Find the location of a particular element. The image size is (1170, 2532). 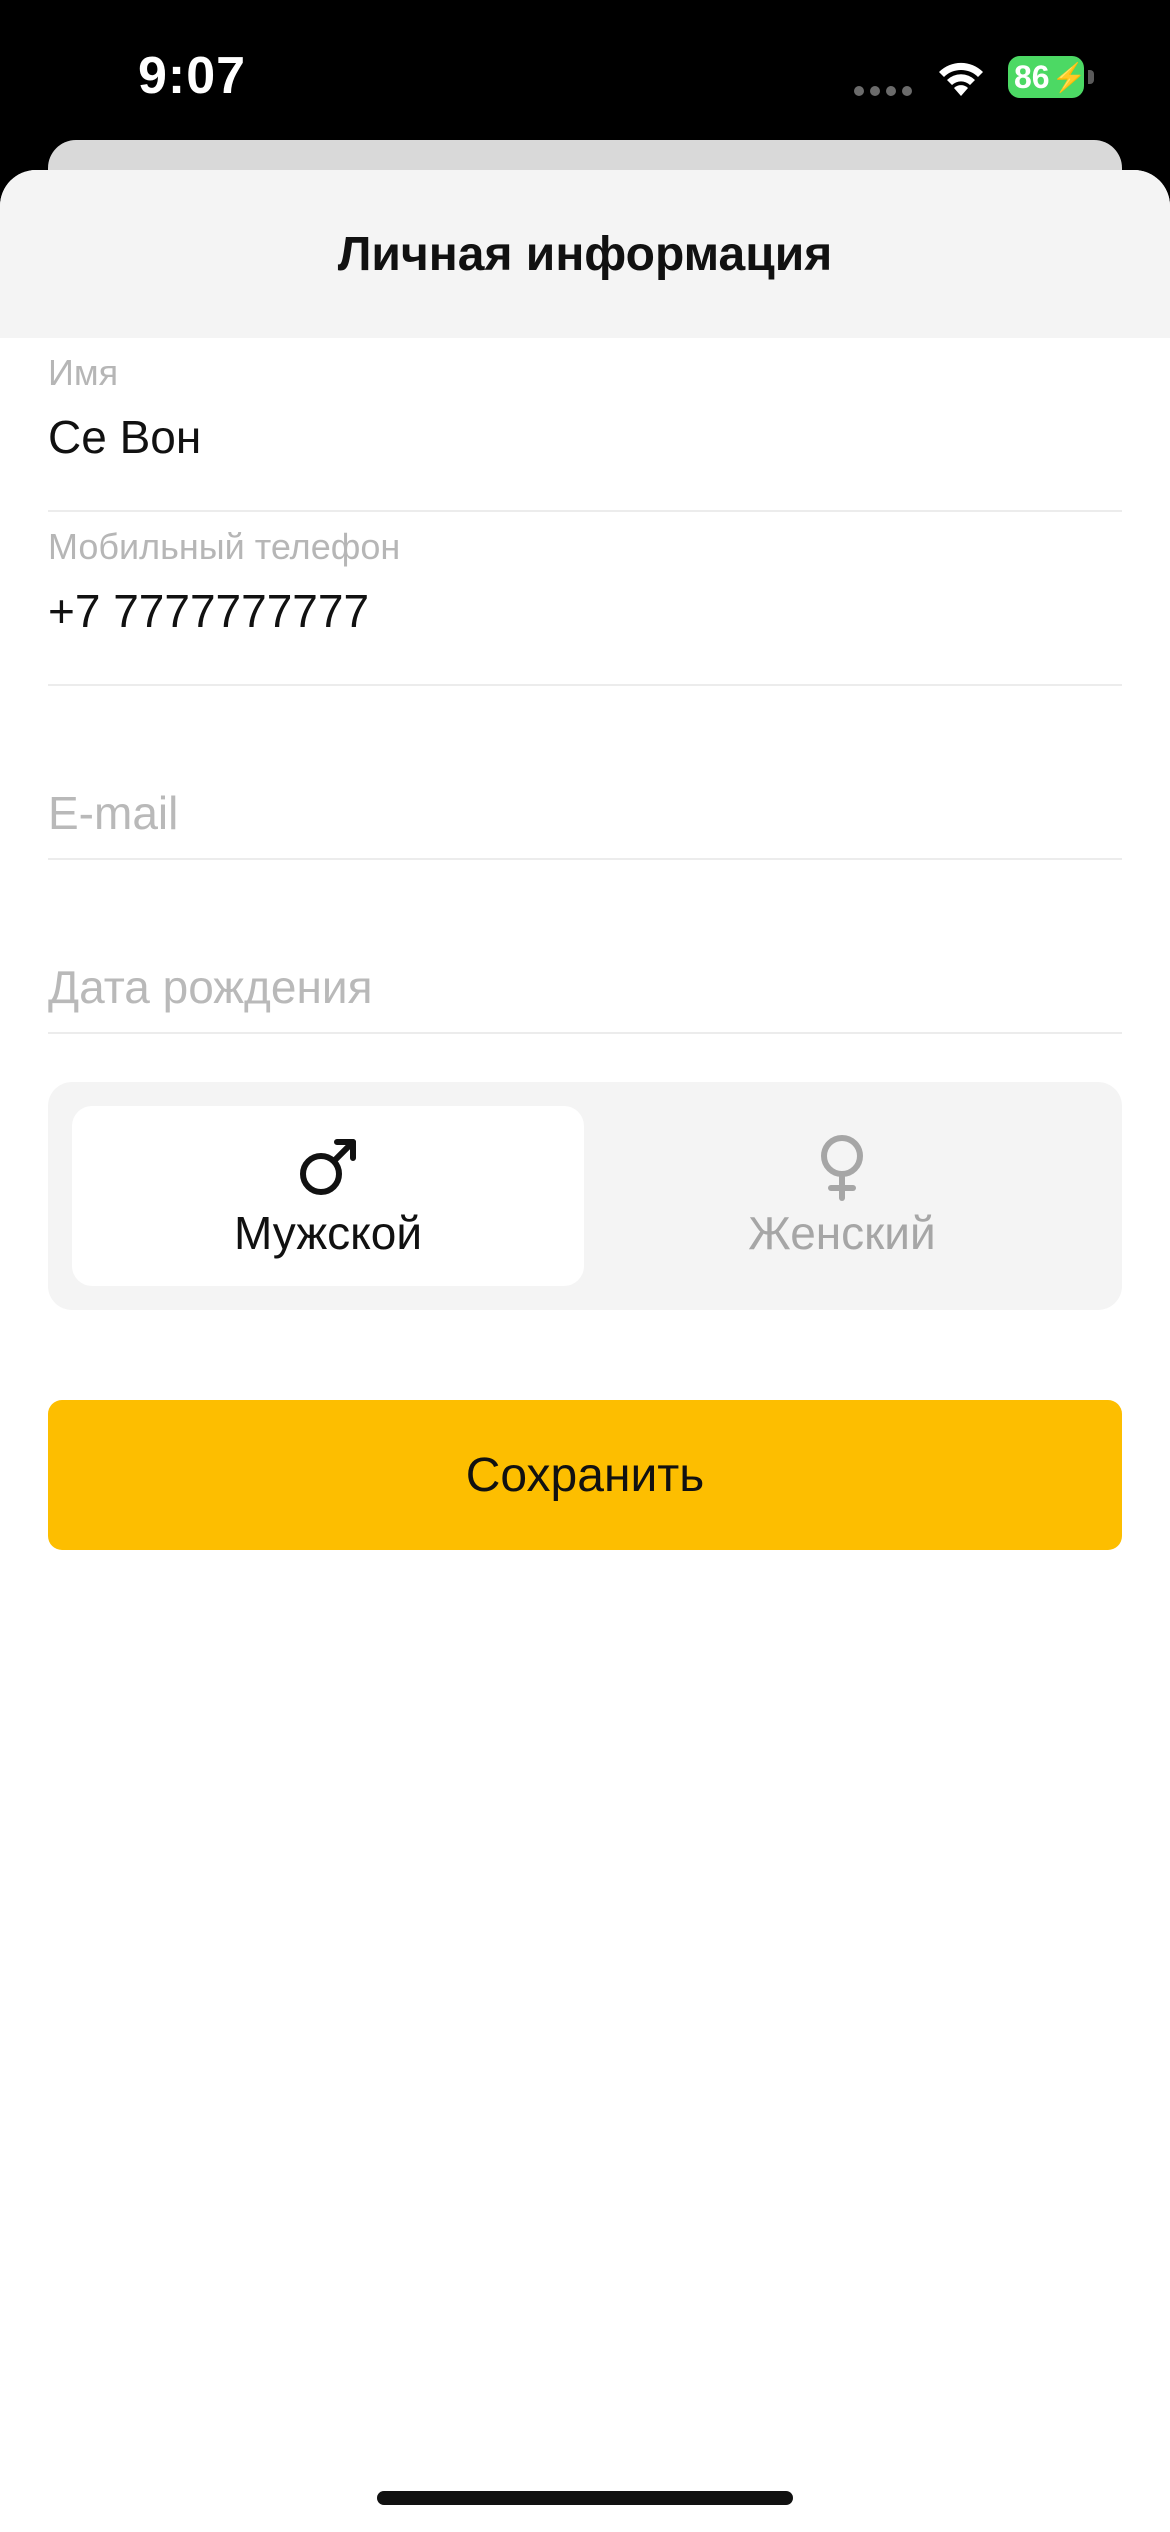

save-button: Сохранить is located at coordinates (585, 1475).